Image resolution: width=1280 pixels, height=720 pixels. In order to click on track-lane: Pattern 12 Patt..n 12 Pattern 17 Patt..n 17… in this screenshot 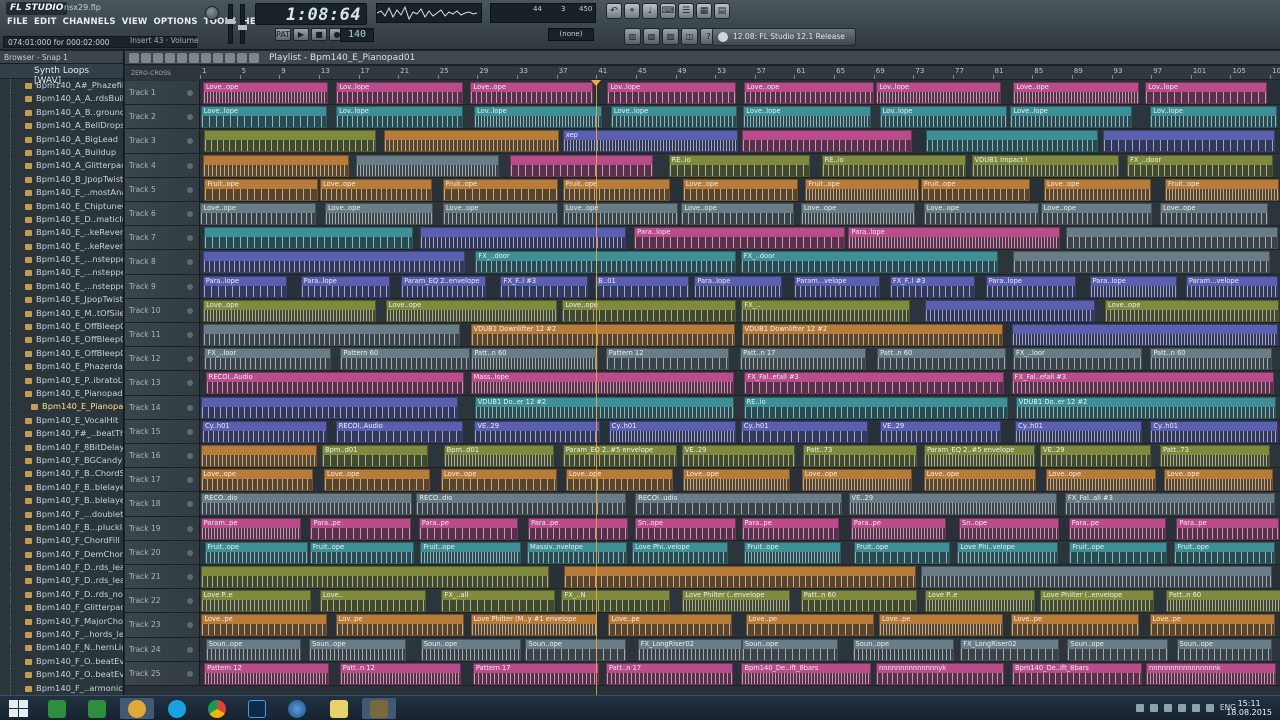, I will do `click(740, 673)`.